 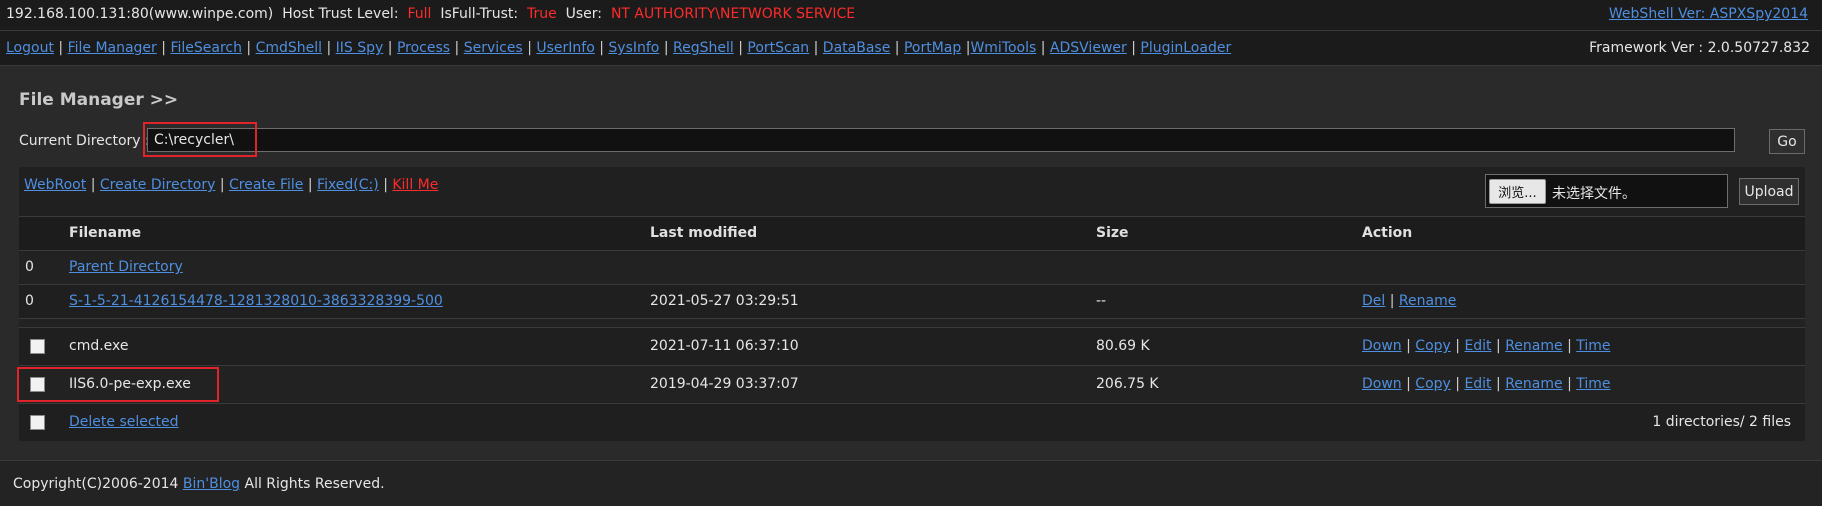 What do you see at coordinates (112, 48) in the screenshot?
I see `nav-file-manager: File Manager` at bounding box center [112, 48].